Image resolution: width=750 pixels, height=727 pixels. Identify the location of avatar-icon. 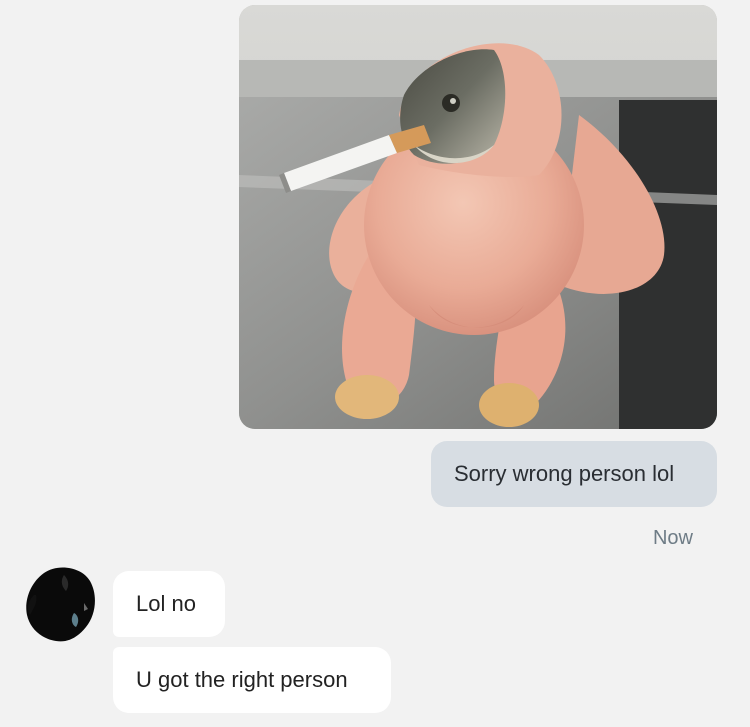
(60, 604).